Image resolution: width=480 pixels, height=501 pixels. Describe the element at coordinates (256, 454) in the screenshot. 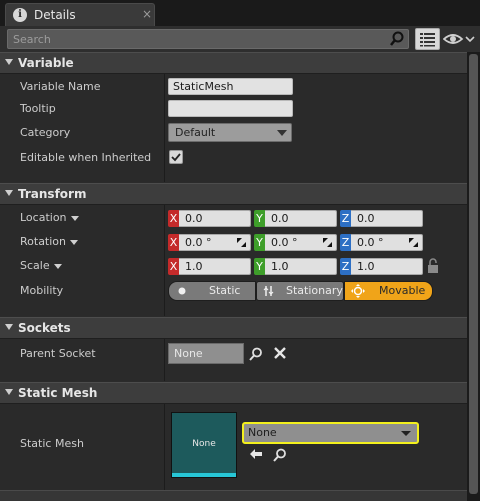

I see `use-selected-icon` at that location.